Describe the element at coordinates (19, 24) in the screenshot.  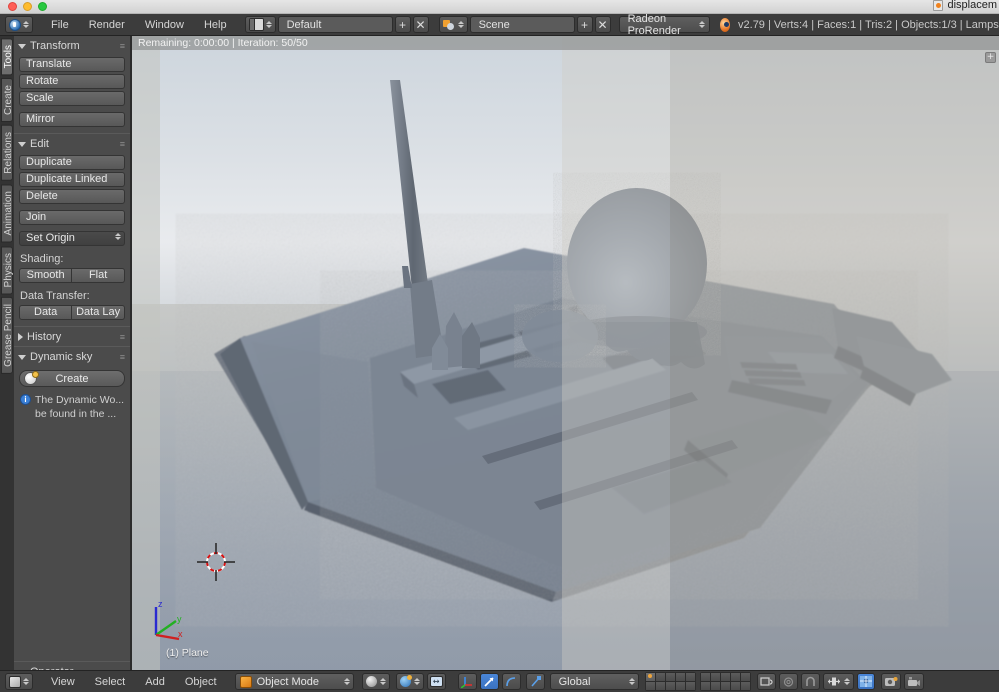
I see `editor-type-selector` at that location.